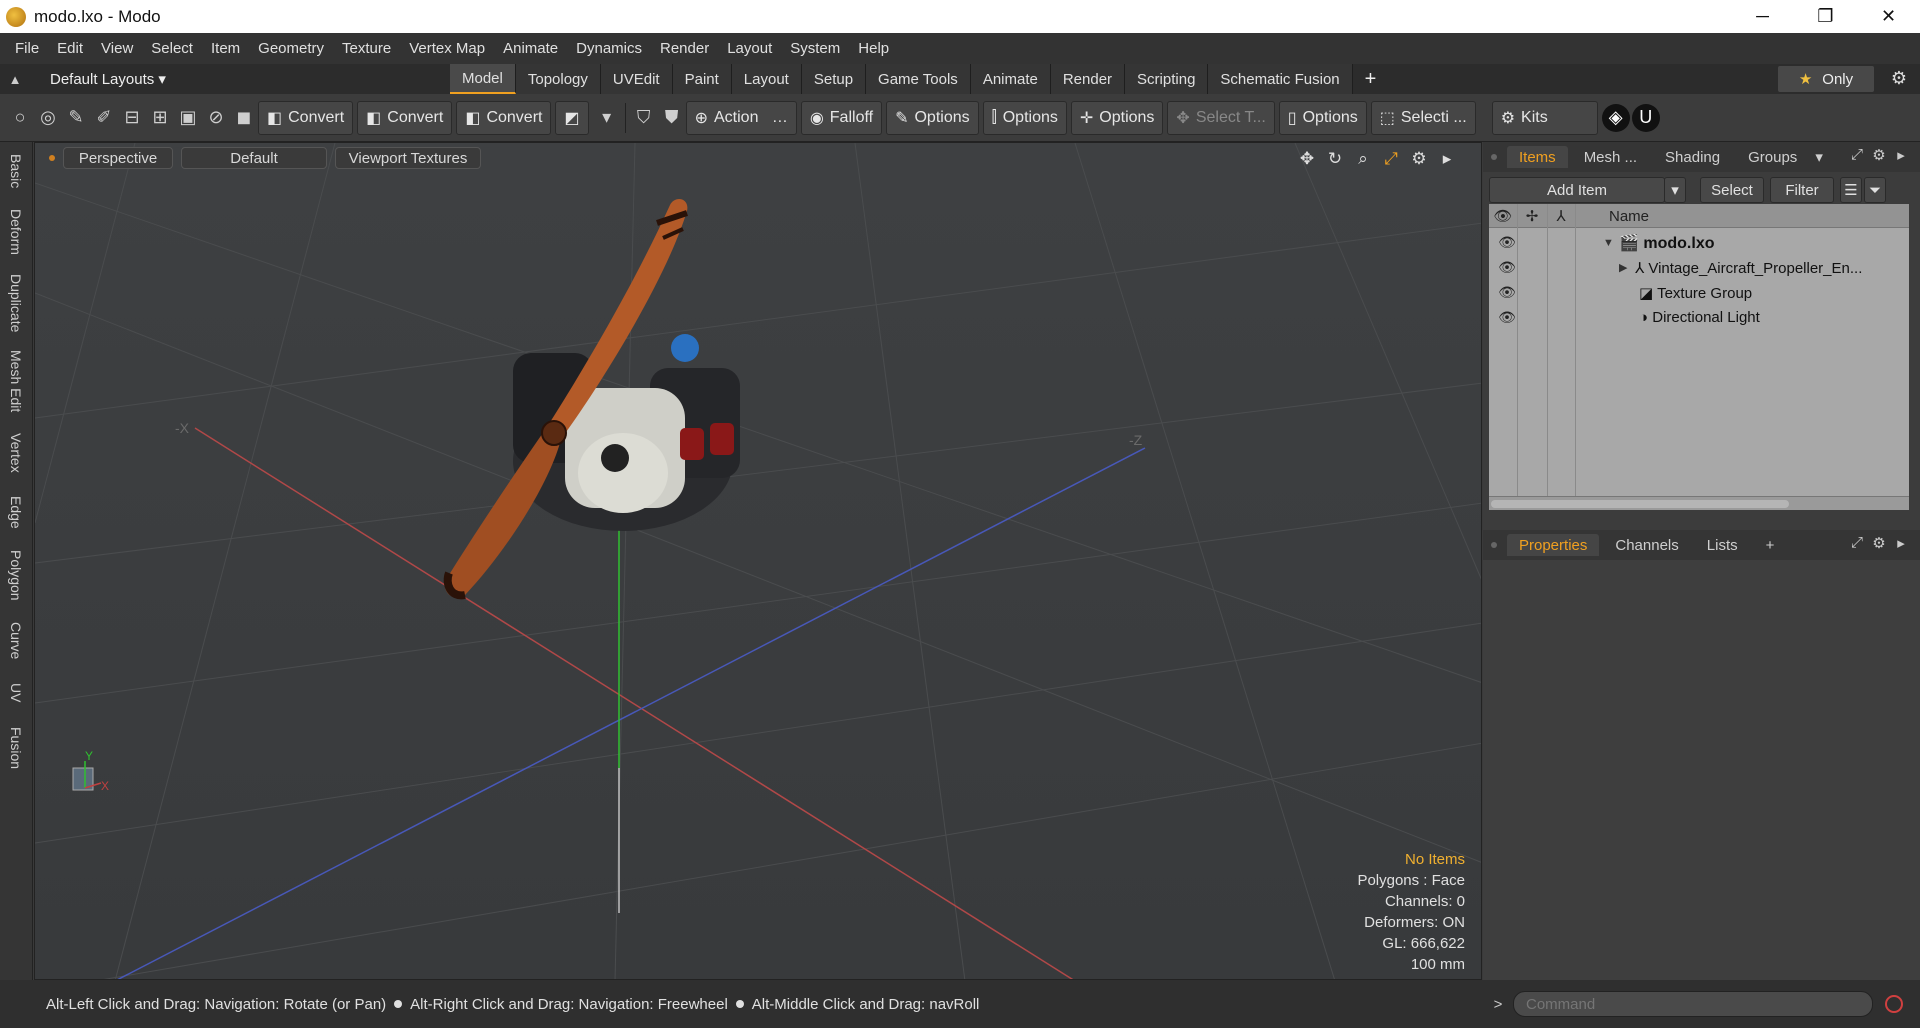 The height and width of the screenshot is (1028, 1920). What do you see at coordinates (1819, 157) in the screenshot?
I see `tabs-overflow-icon: ▾` at bounding box center [1819, 157].